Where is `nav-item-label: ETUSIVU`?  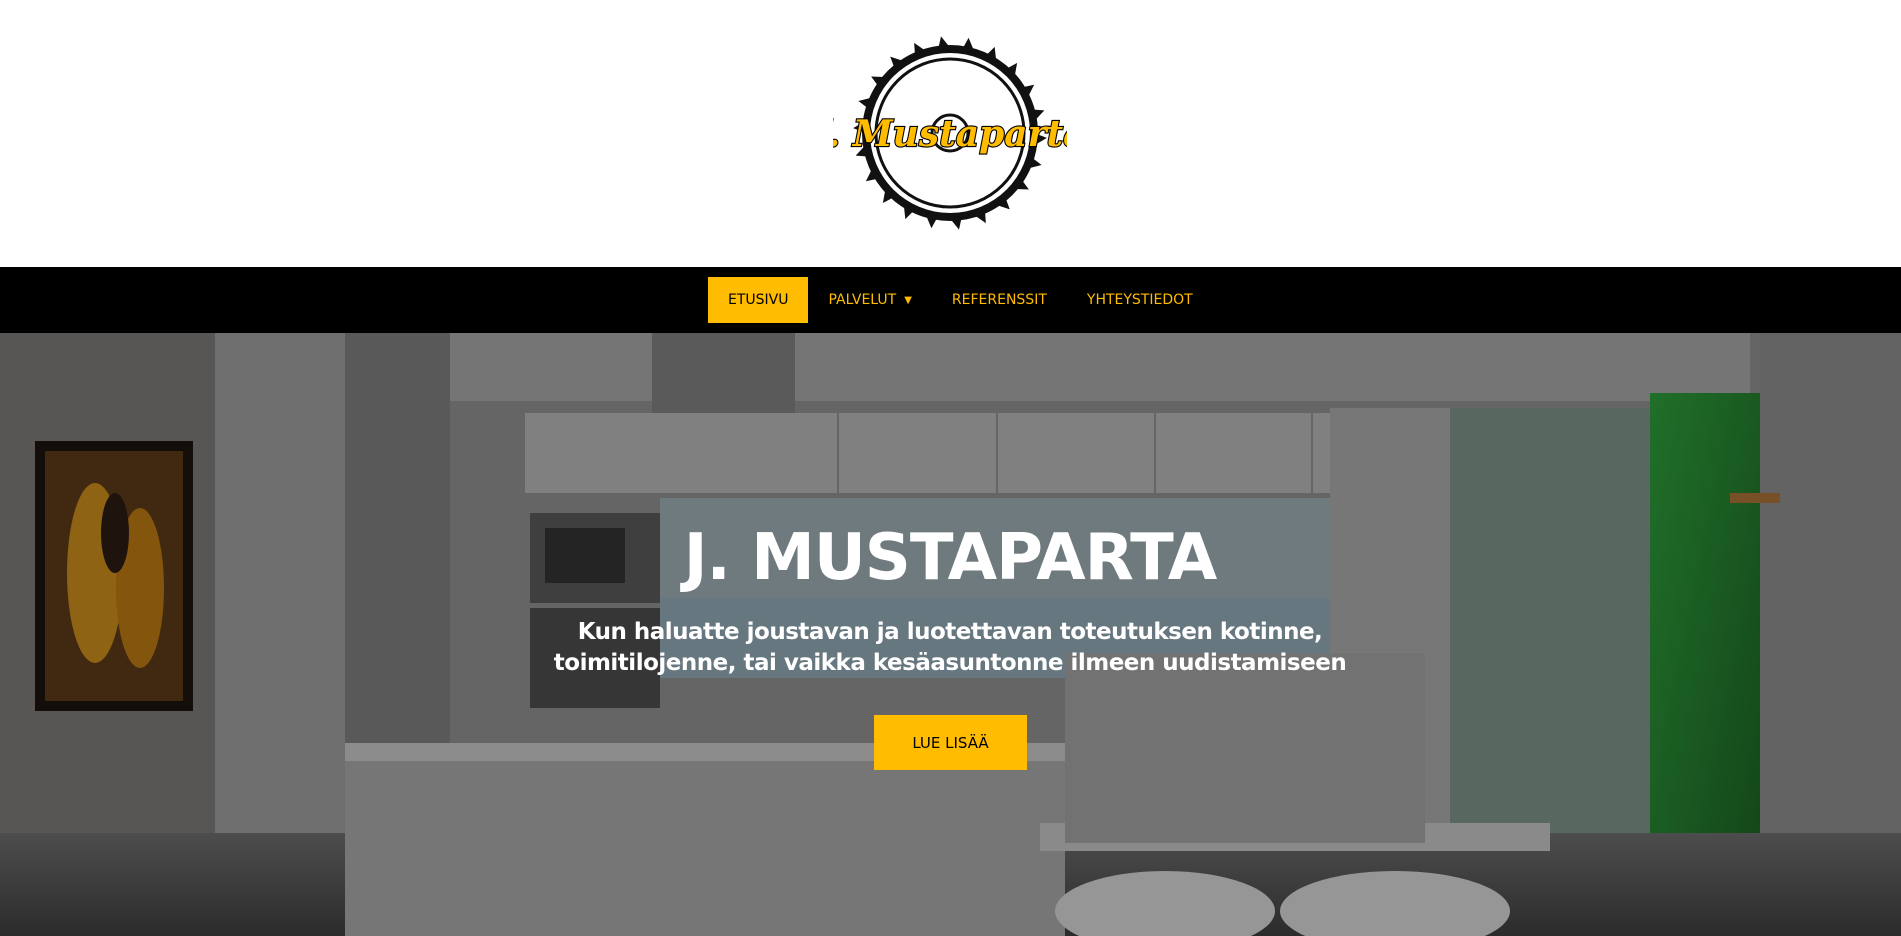
nav-item-label: ETUSIVU is located at coordinates (758, 300).